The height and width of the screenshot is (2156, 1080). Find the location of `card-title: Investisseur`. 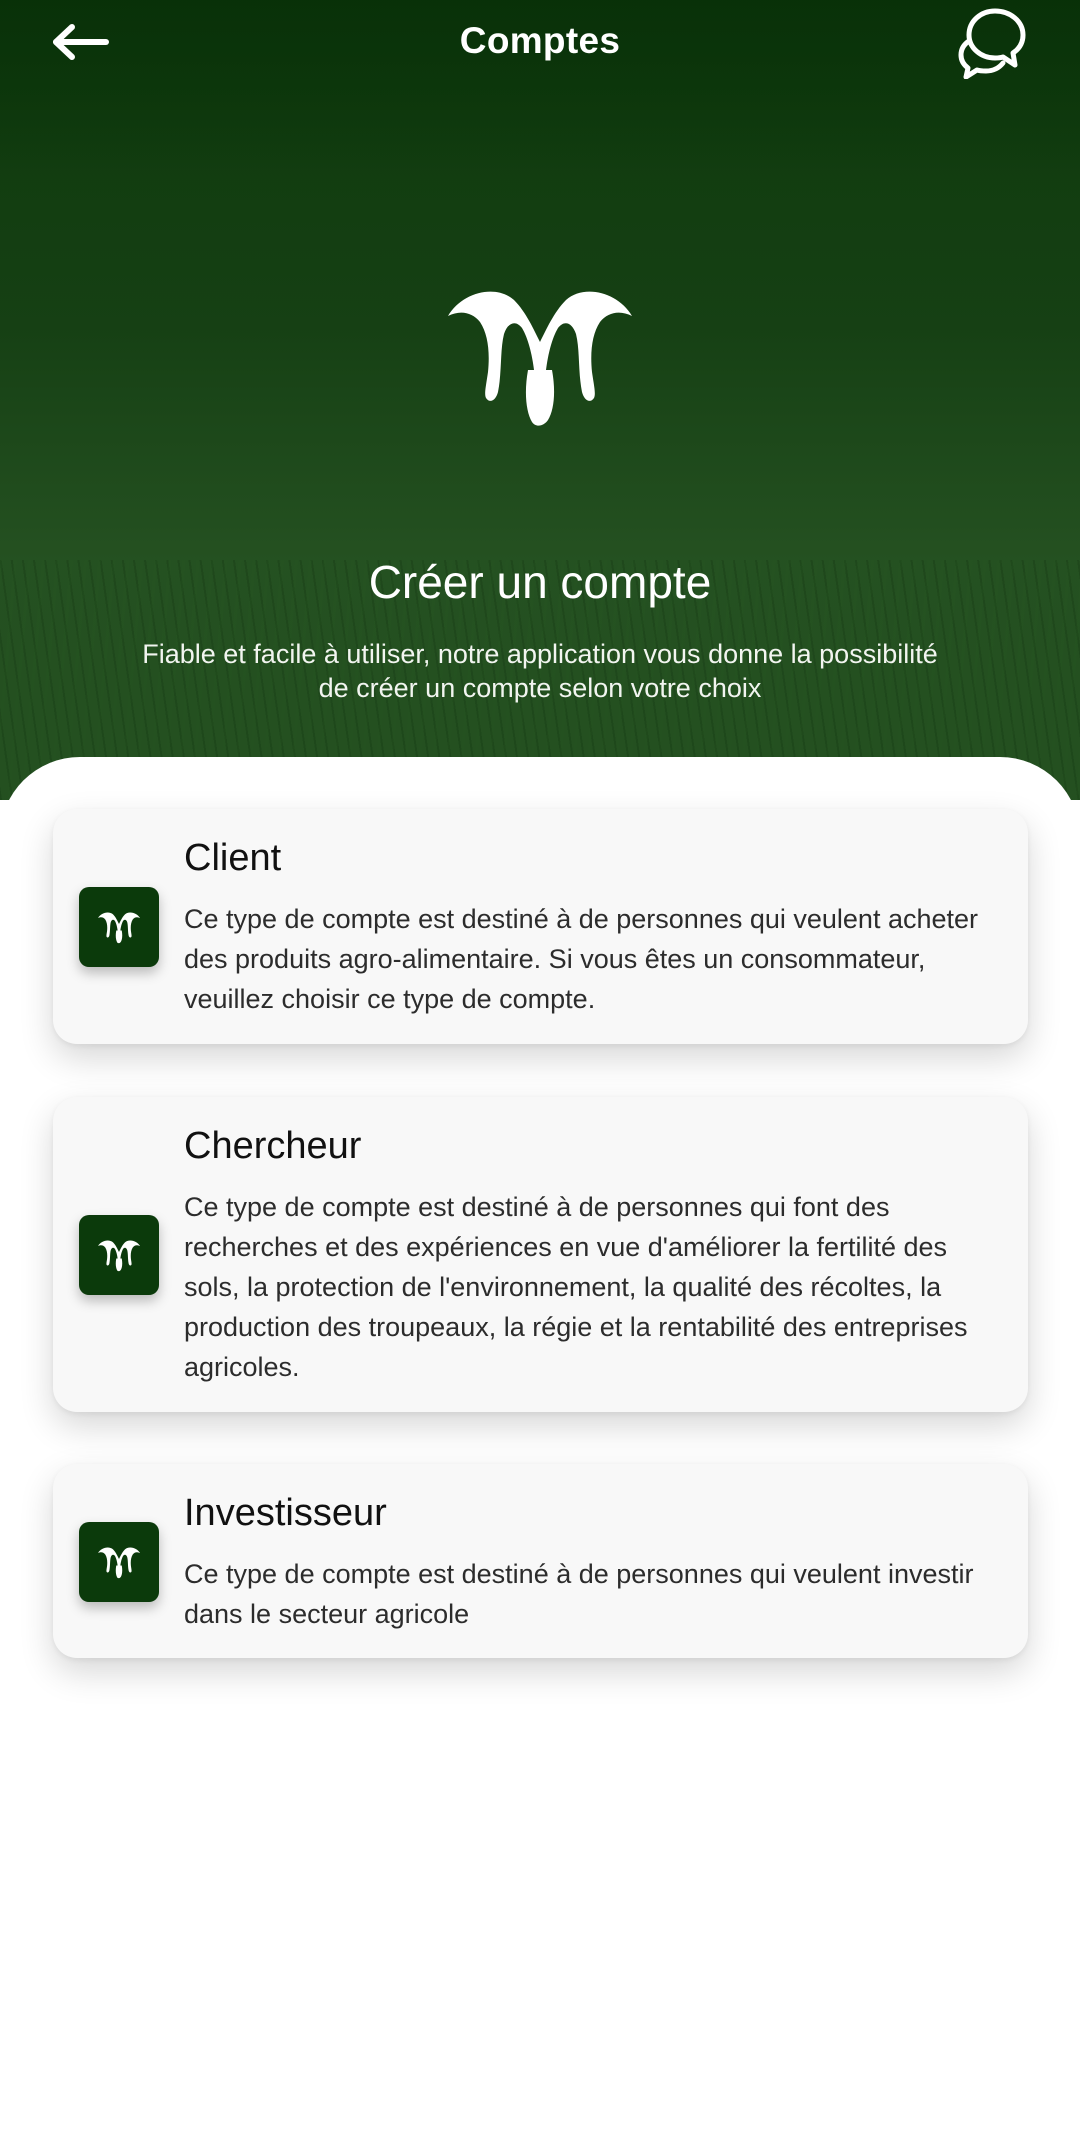

card-title: Investisseur is located at coordinates (285, 1513).